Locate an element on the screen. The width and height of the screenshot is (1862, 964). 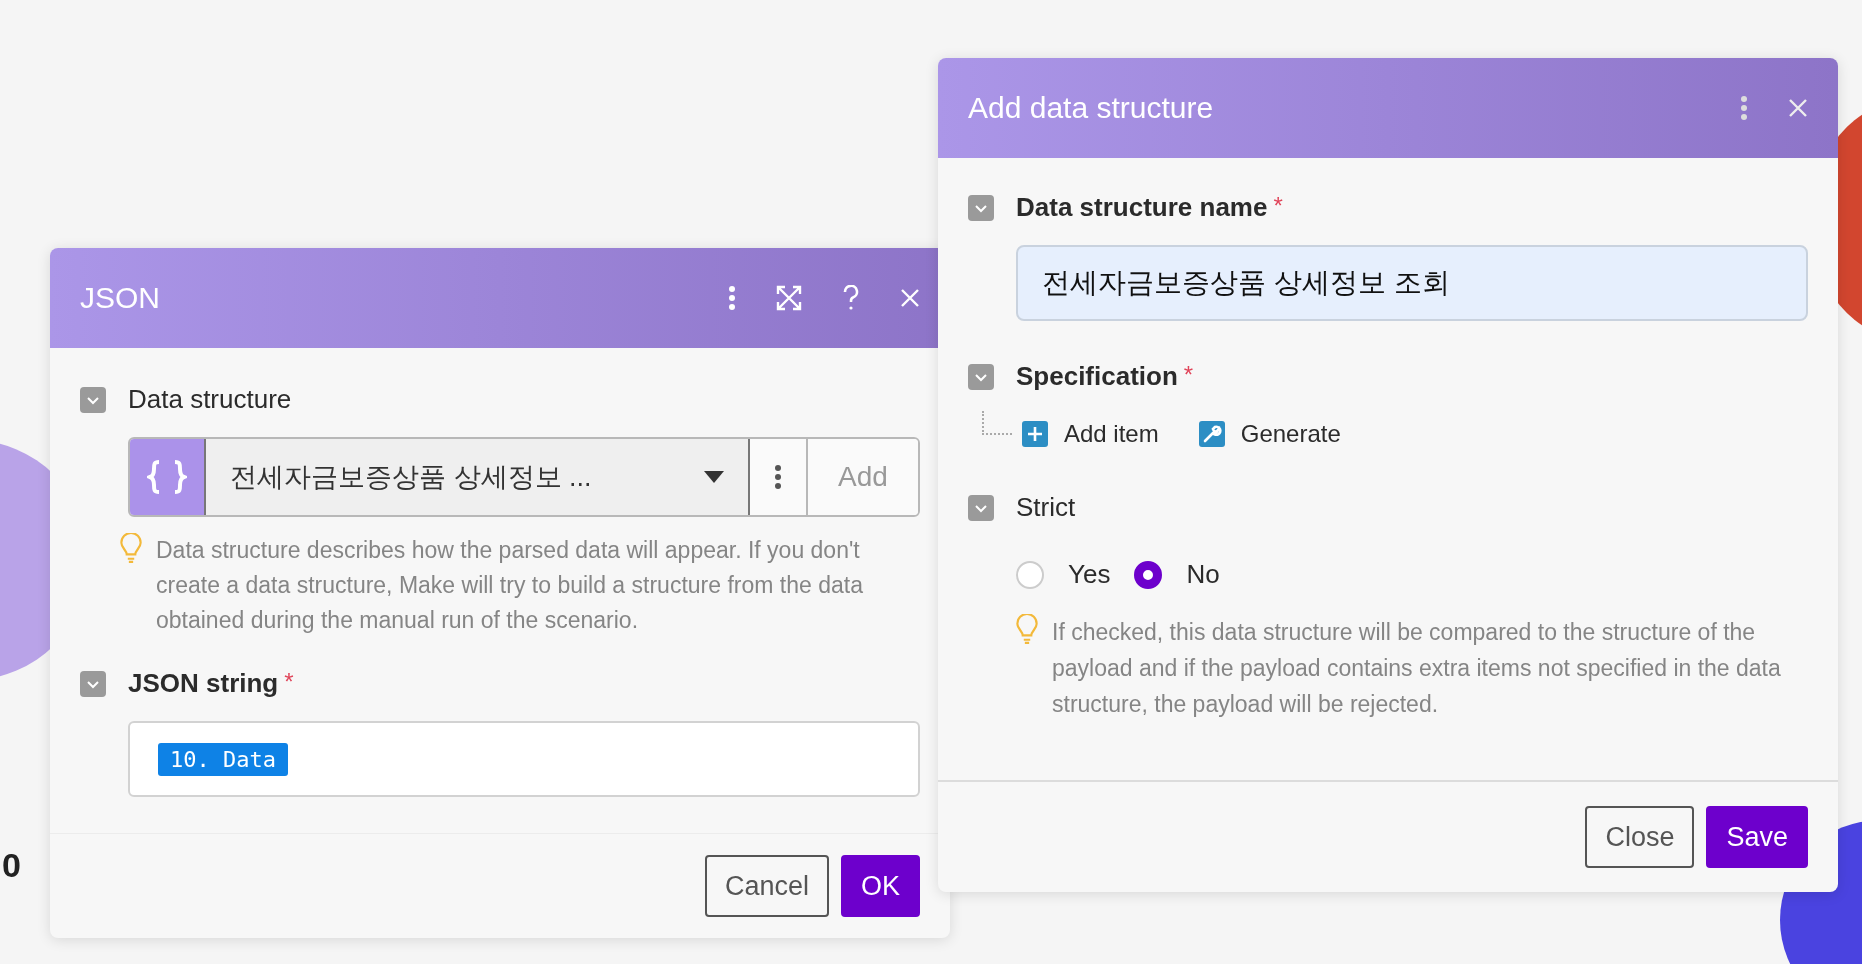
tree-connector is located at coordinates (997, 423).